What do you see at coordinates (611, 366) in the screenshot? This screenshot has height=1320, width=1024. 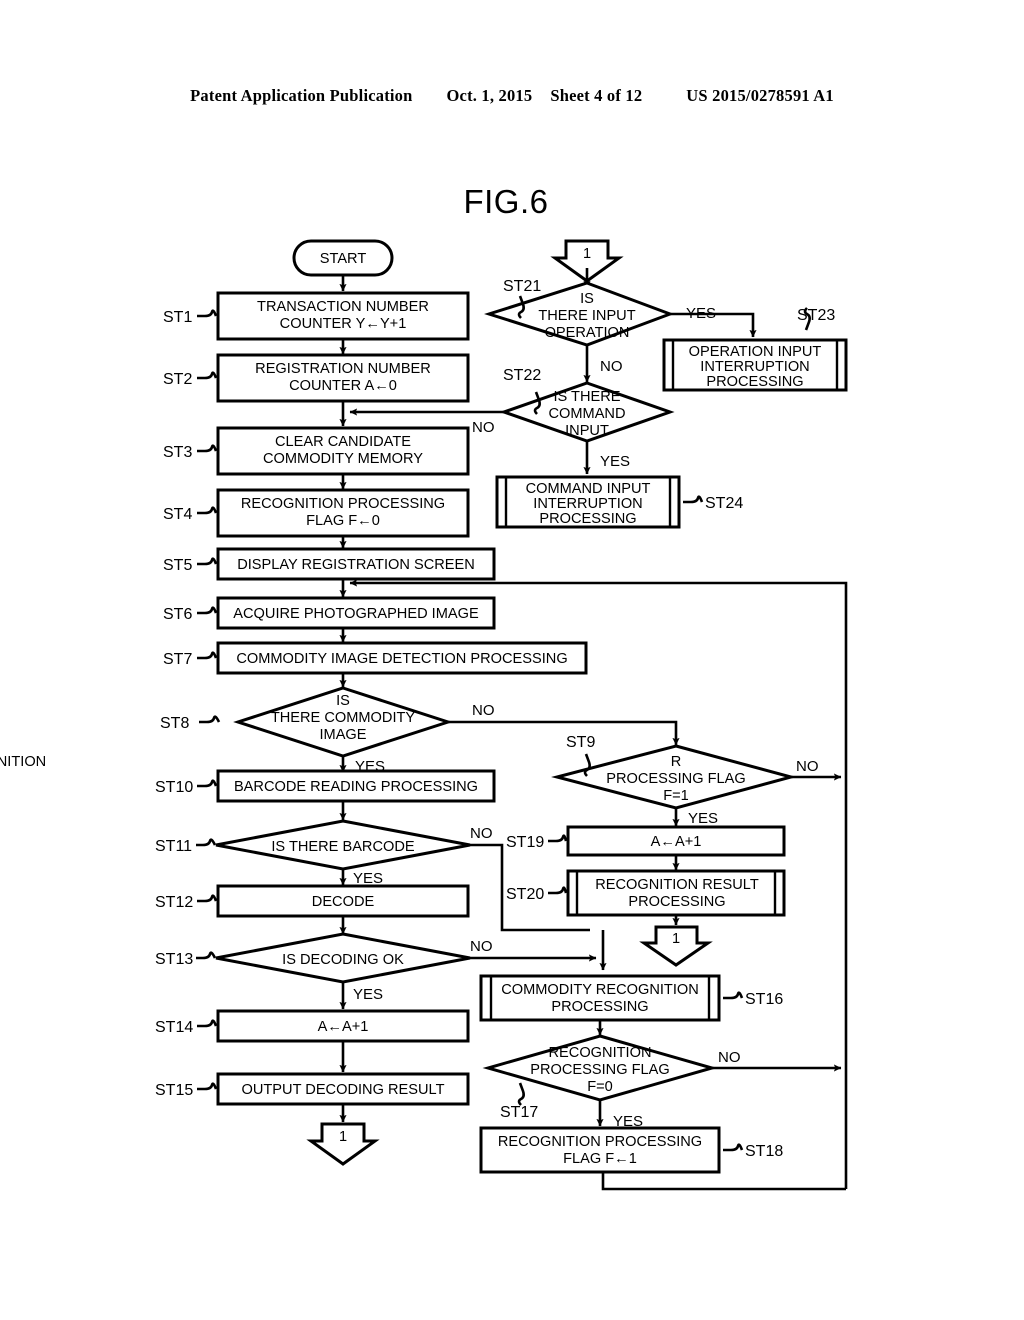 I see `edge-label-st21-no: NO` at bounding box center [611, 366].